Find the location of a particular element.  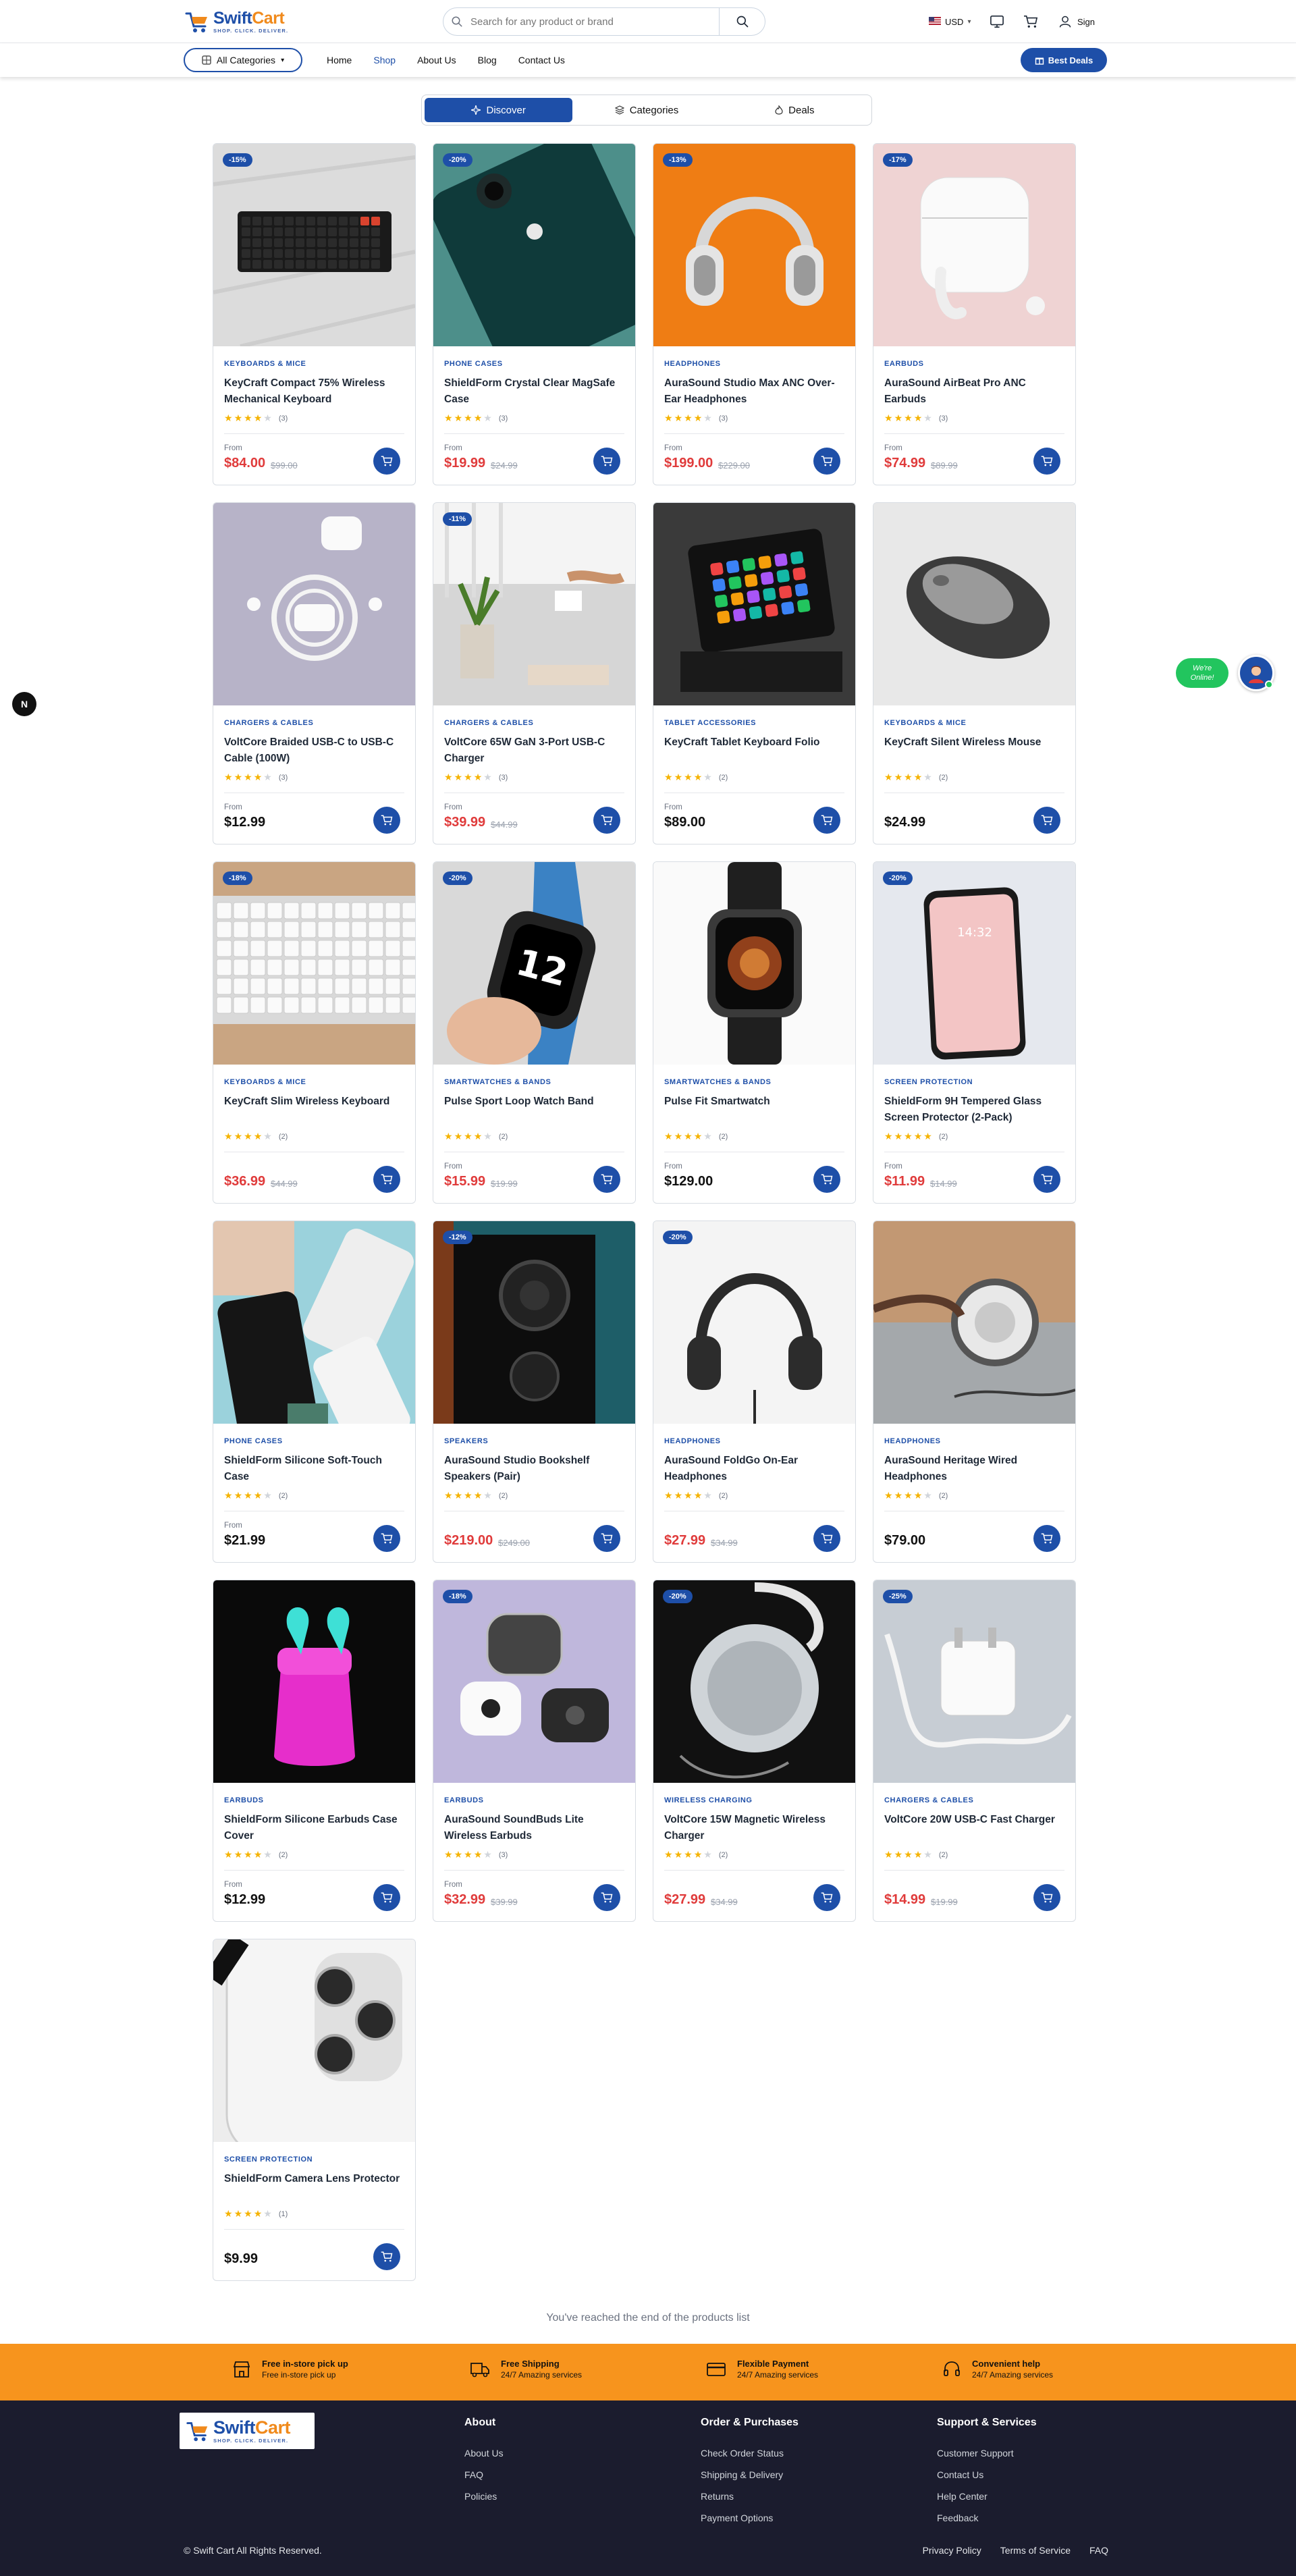

footer-link: Help Center is located at coordinates (987, 2497).